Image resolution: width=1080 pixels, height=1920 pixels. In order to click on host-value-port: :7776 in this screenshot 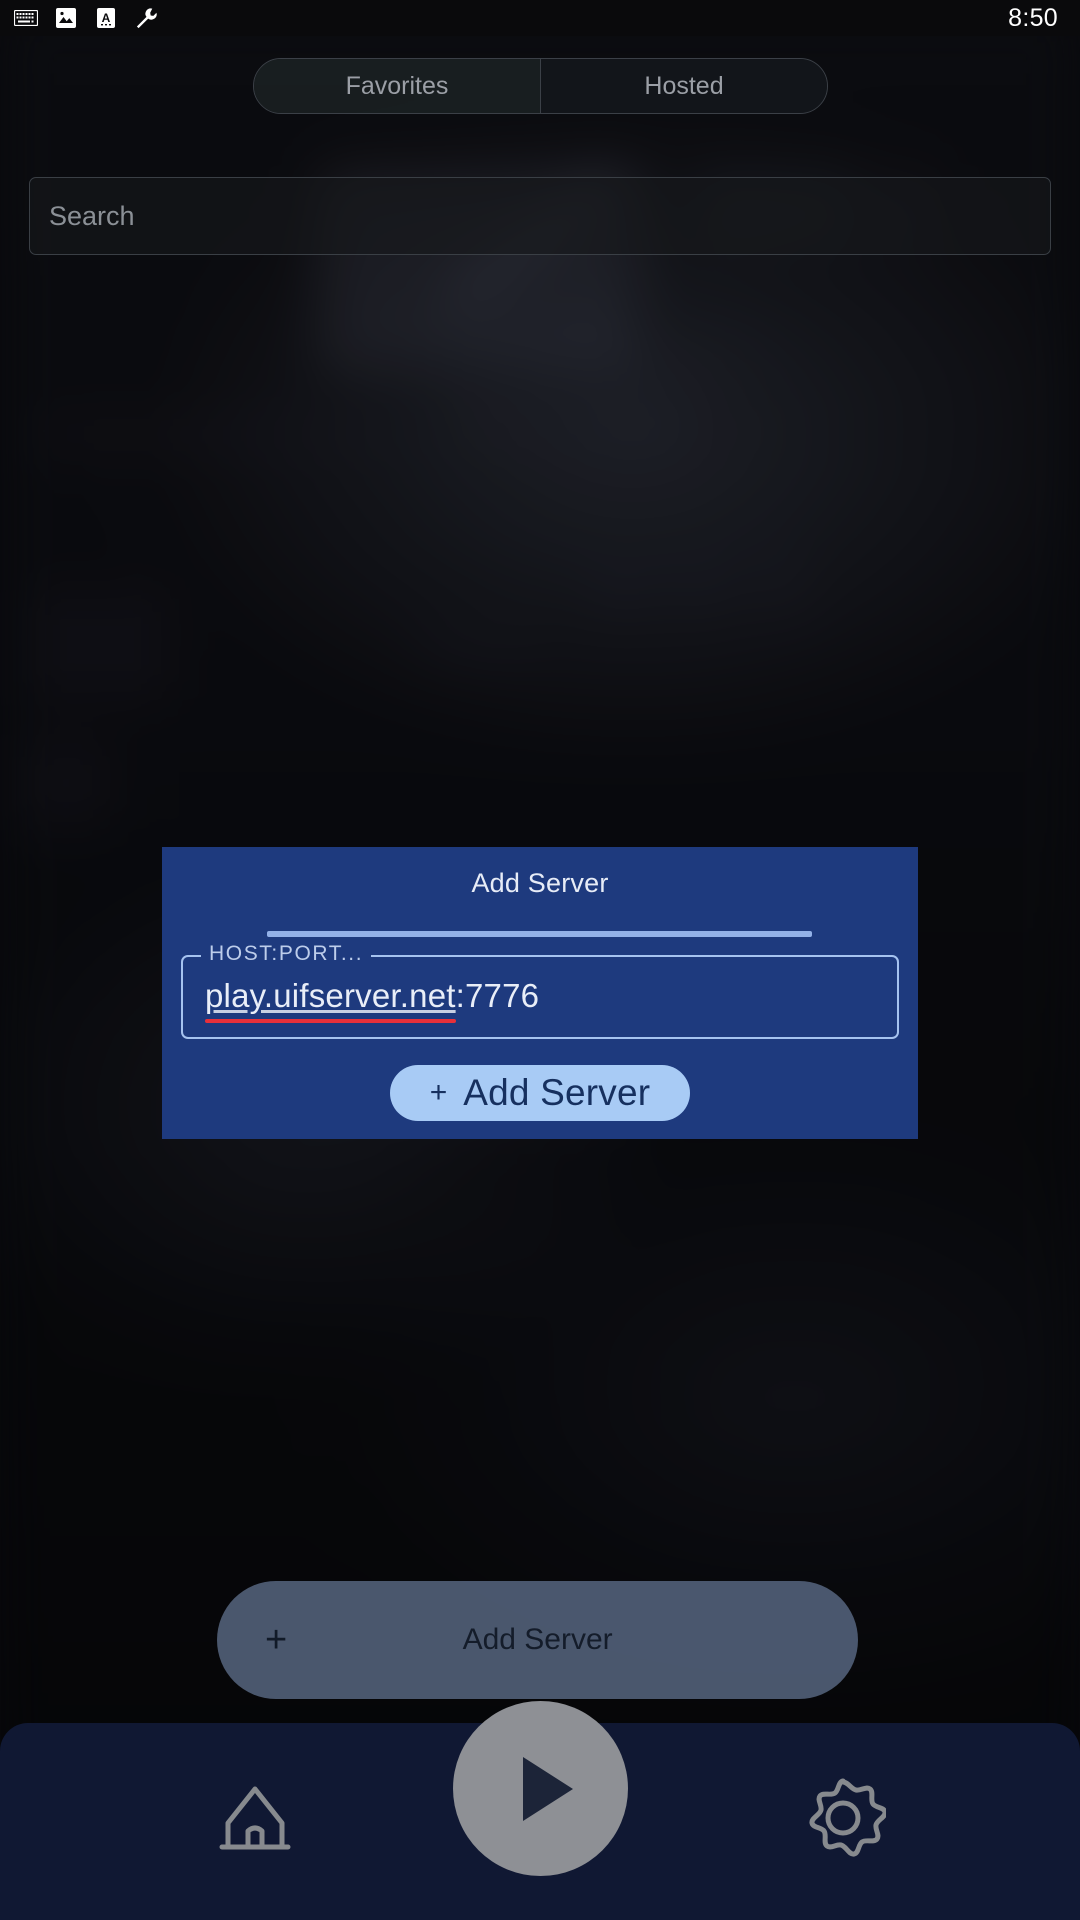, I will do `click(497, 995)`.